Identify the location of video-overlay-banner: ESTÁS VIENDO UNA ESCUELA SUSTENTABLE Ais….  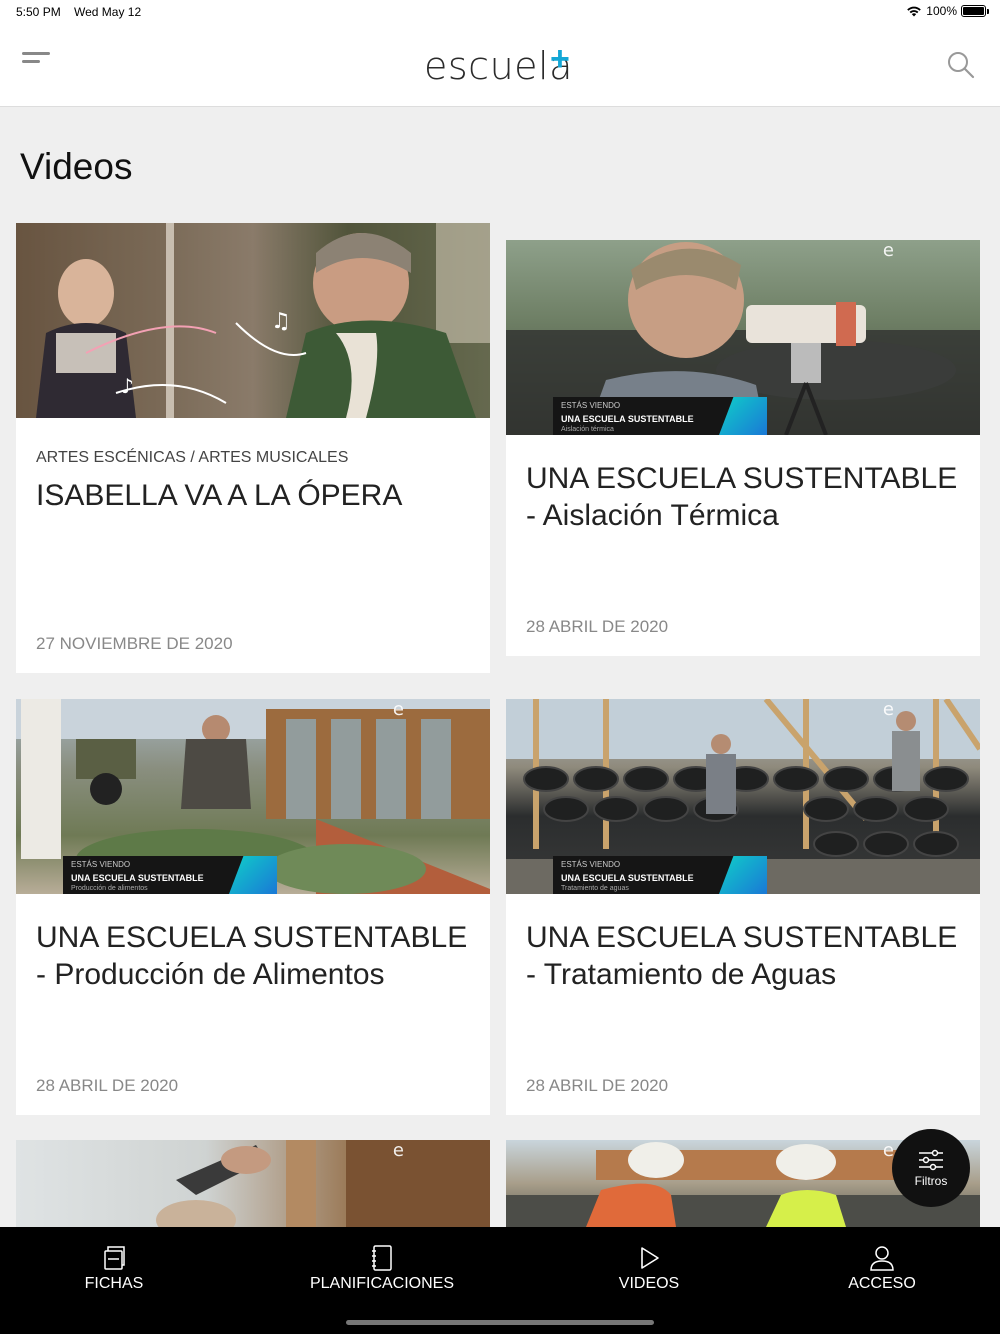
(660, 416).